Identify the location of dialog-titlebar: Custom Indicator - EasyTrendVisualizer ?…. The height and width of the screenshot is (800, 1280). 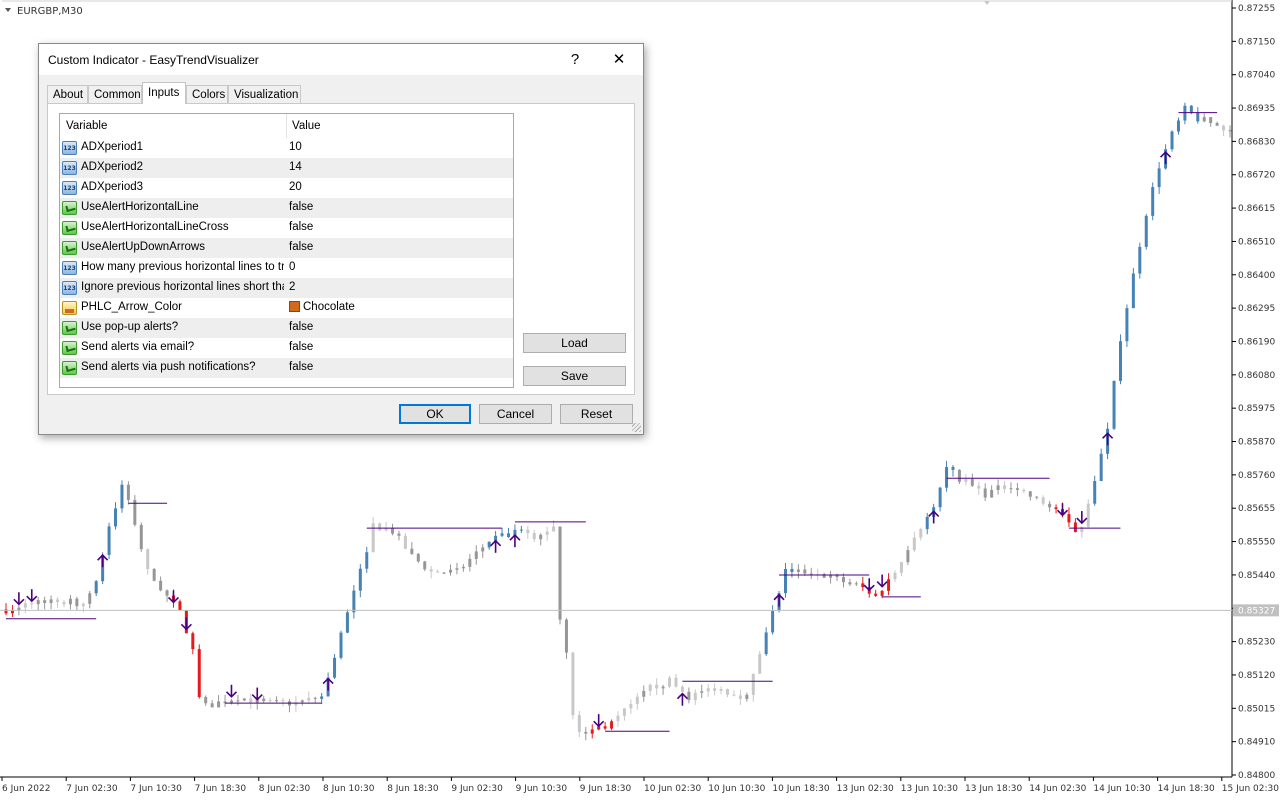
(341, 59).